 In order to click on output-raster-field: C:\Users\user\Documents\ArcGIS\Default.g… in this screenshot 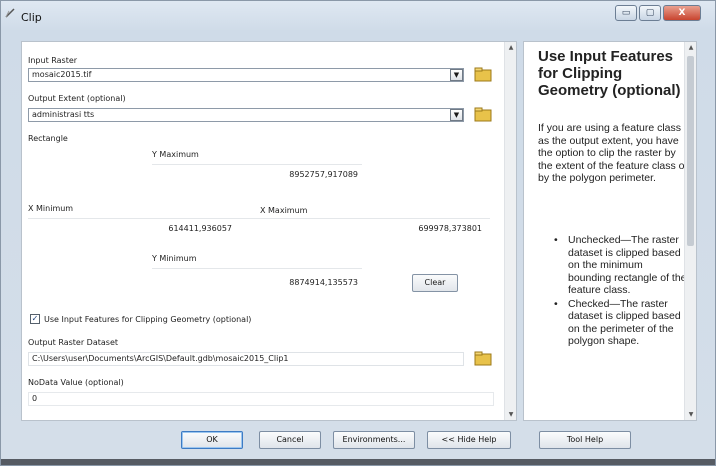, I will do `click(246, 359)`.